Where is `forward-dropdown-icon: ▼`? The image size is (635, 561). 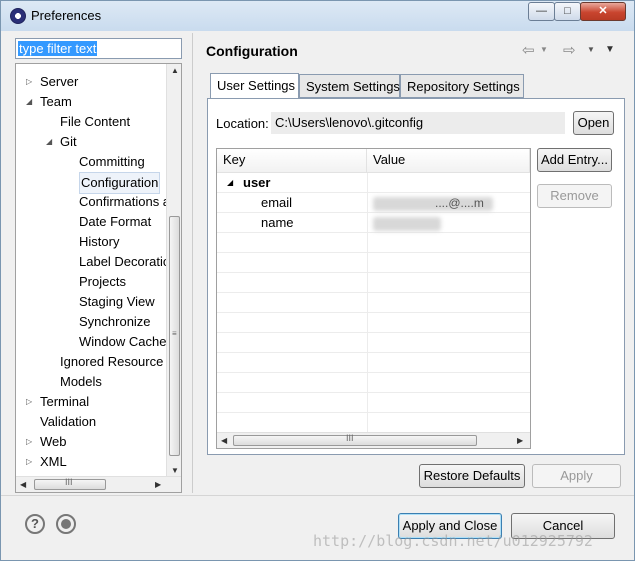 forward-dropdown-icon: ▼ is located at coordinates (591, 49).